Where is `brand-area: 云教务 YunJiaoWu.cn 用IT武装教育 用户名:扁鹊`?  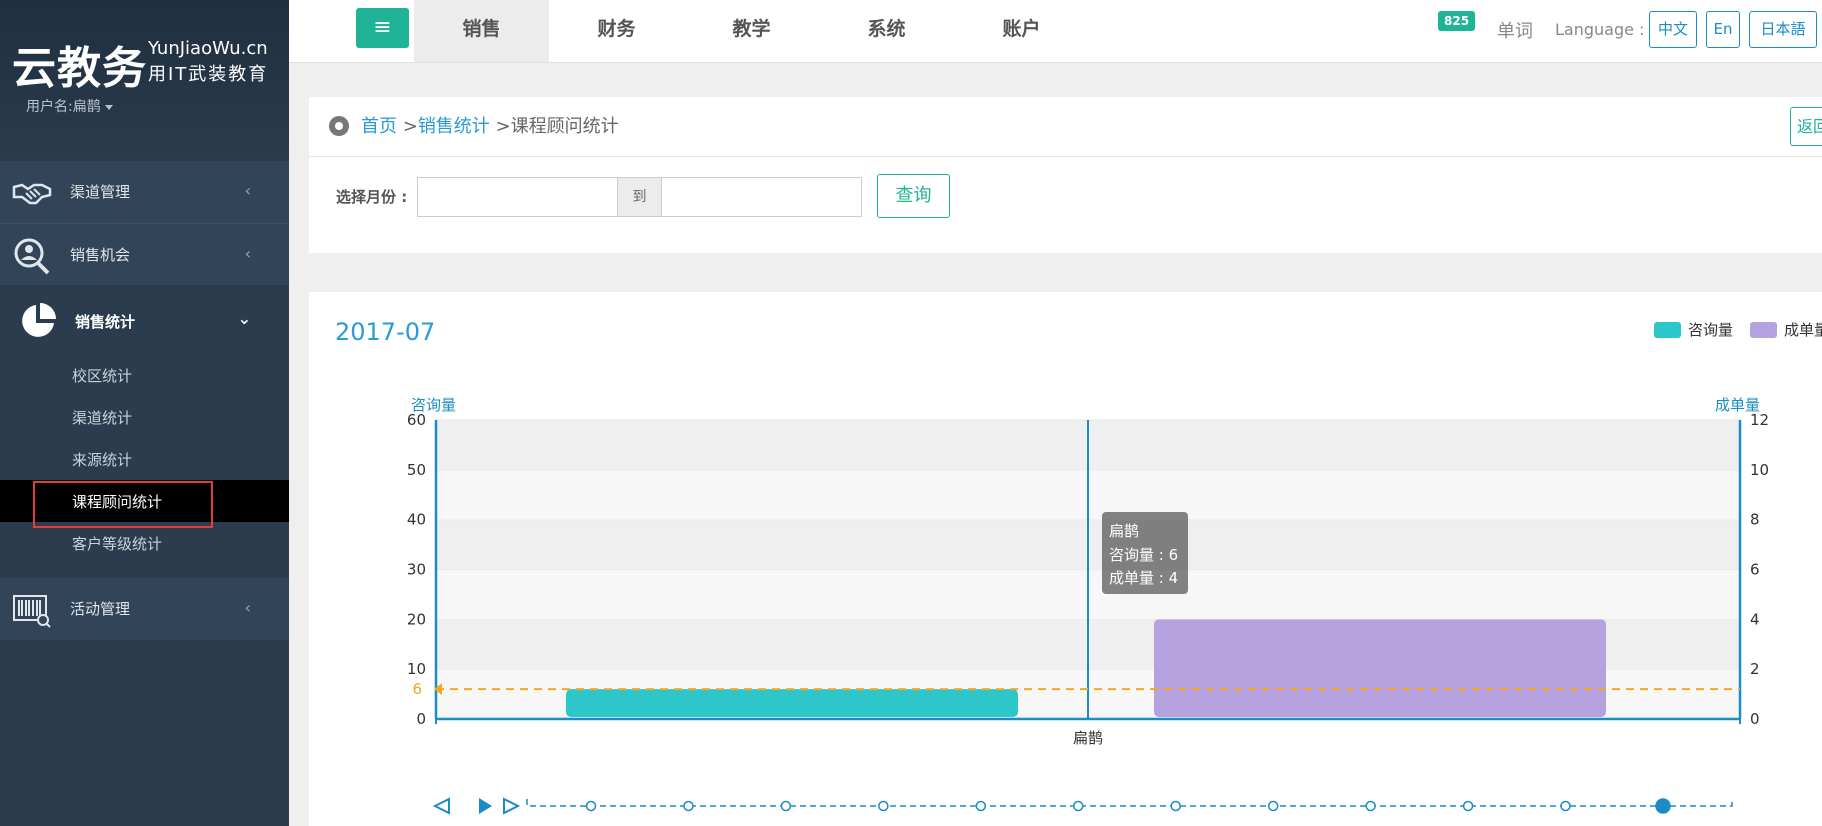
brand-area: 云教务 YunJiaoWu.cn 用IT武装教育 用户名:扁鹊 is located at coordinates (144, 80).